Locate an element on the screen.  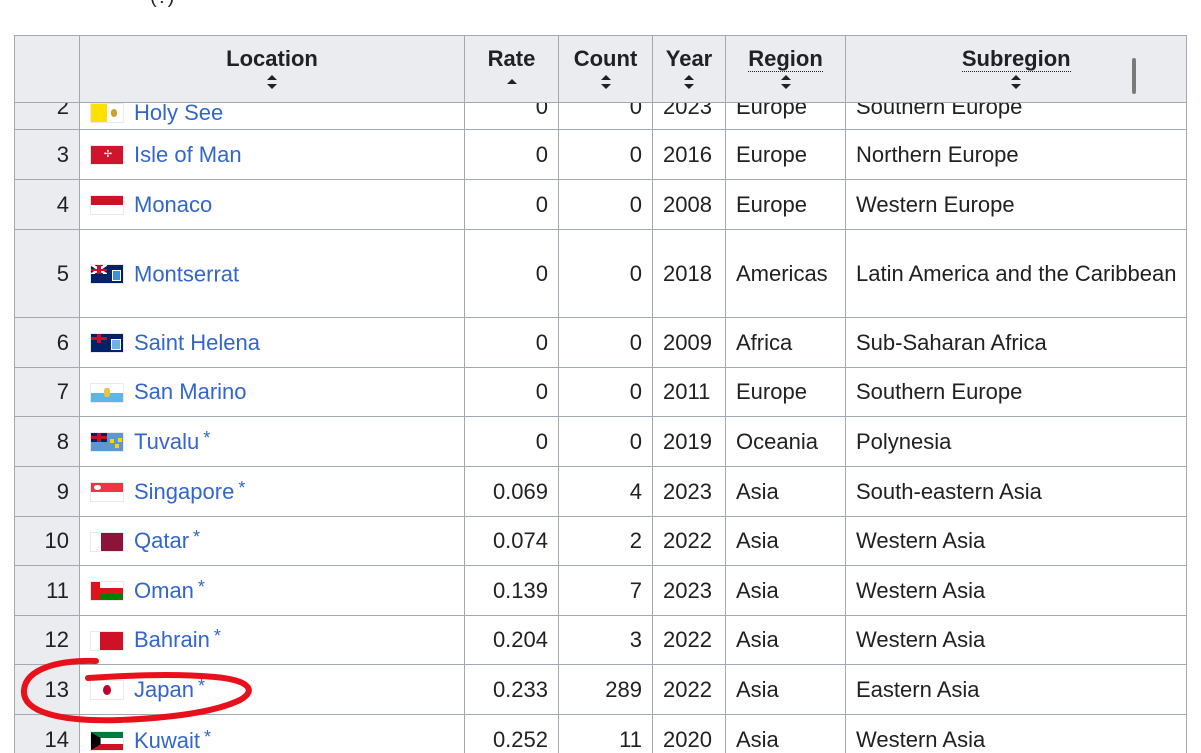
table-row: 12 Bahrain * 0.204 3 2022 Asia Western Asia is located at coordinates (601, 640).